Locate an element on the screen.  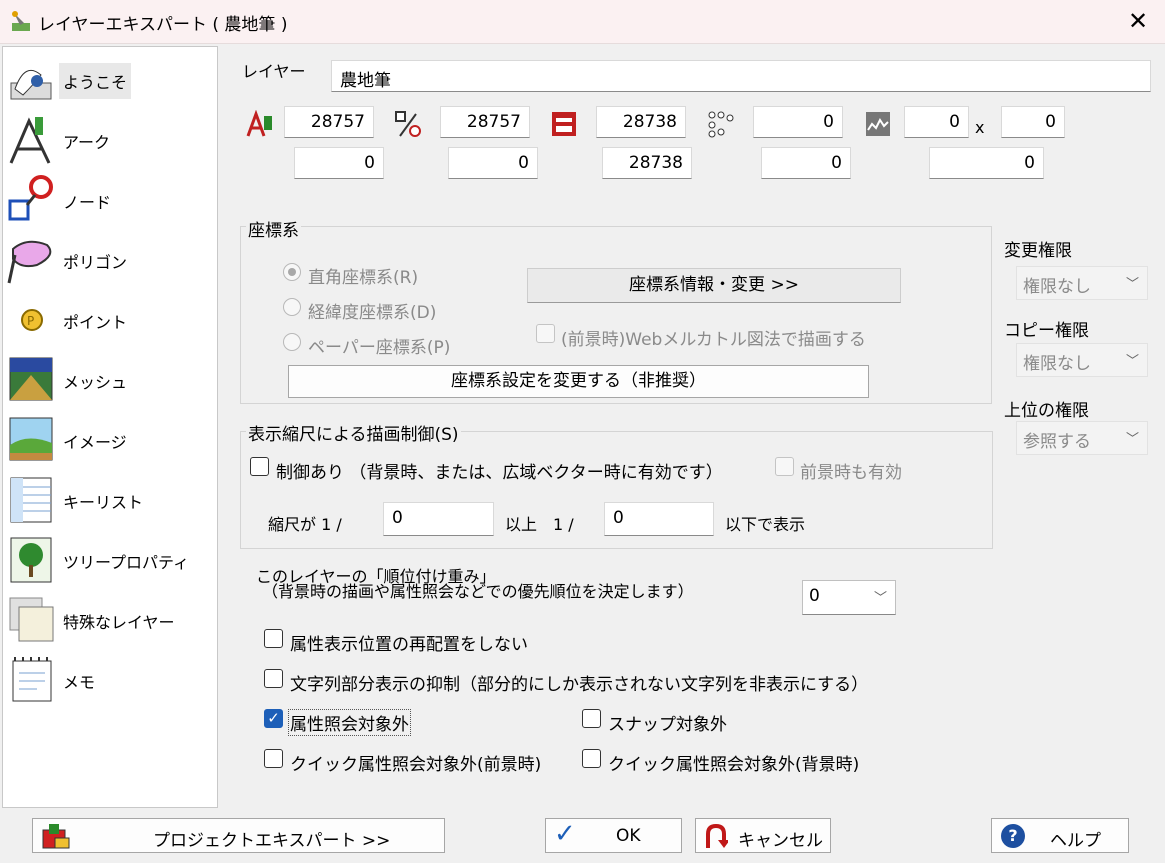
project-expert-label: プロジェクトエキスパート >> is located at coordinates (272, 841).